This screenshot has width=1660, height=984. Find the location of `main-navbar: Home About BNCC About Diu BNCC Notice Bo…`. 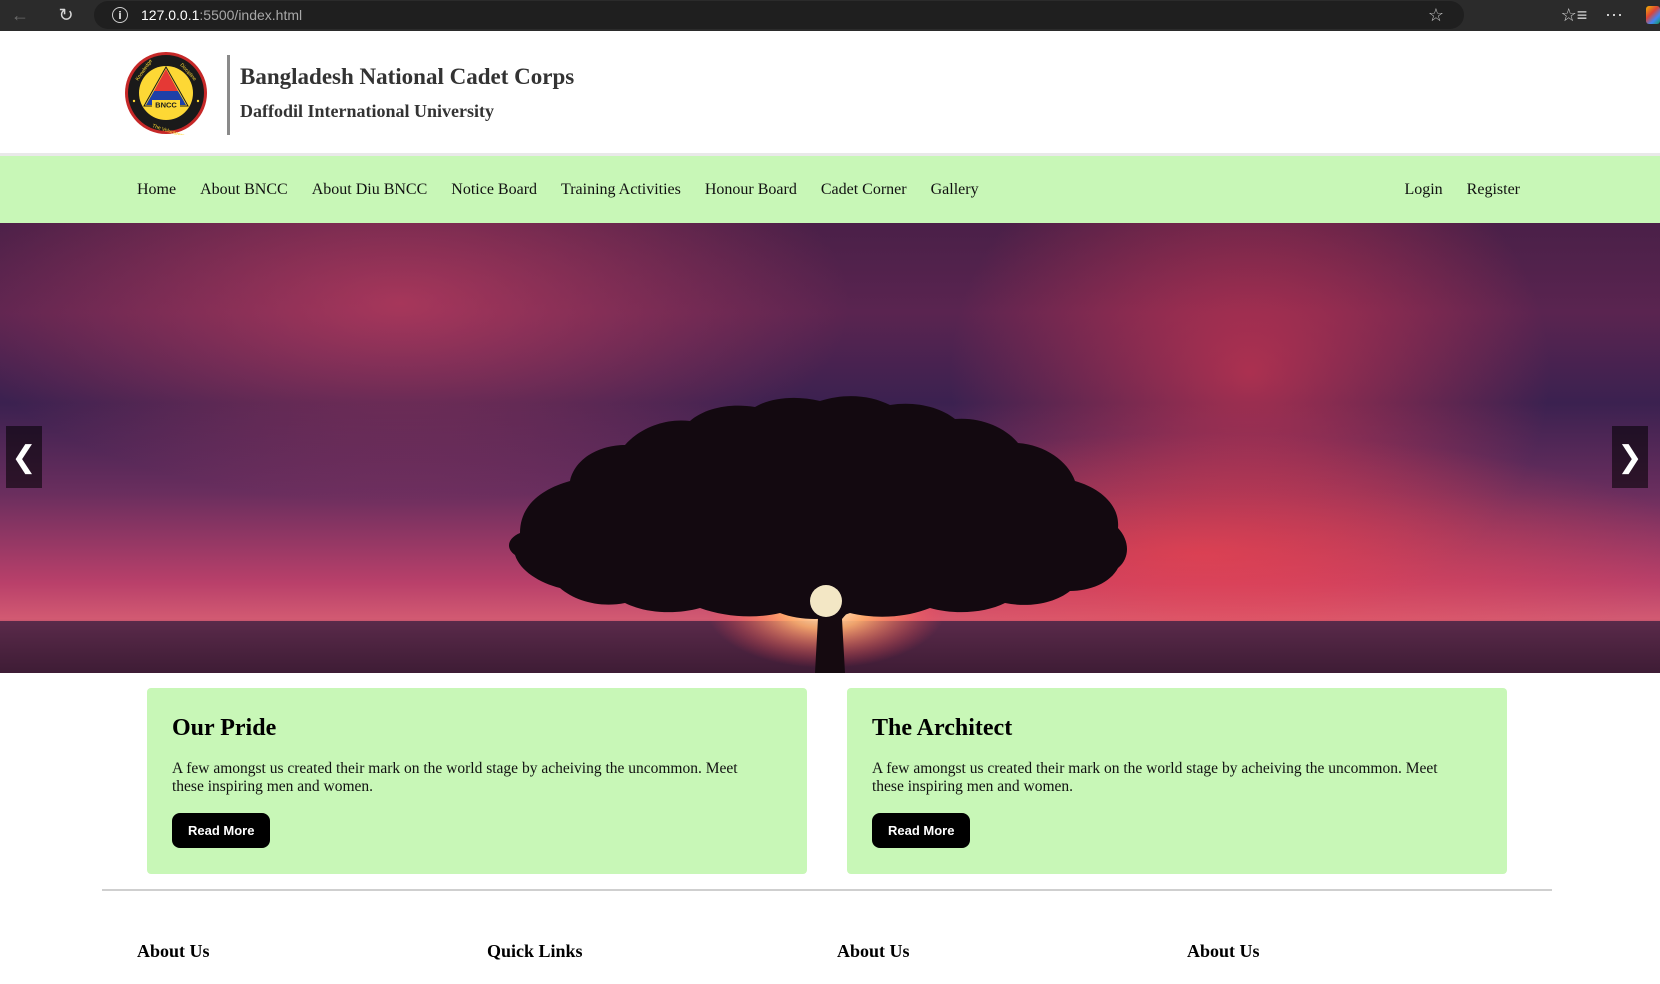

main-navbar: Home About BNCC About Diu BNCC Notice Bo… is located at coordinates (830, 188).